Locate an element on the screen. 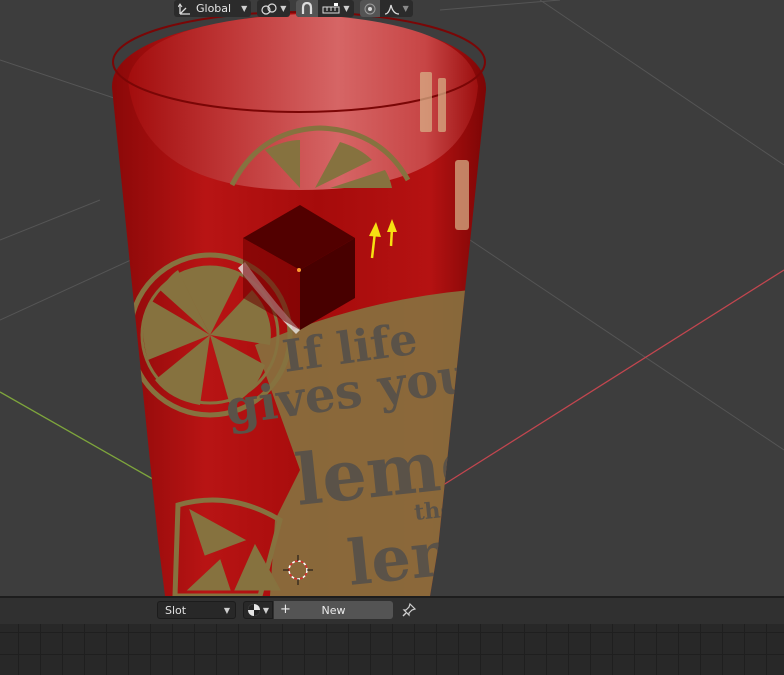 This screenshot has height=675, width=784. transform-orientation-dropdown: Global ▼ is located at coordinates (213, 8).